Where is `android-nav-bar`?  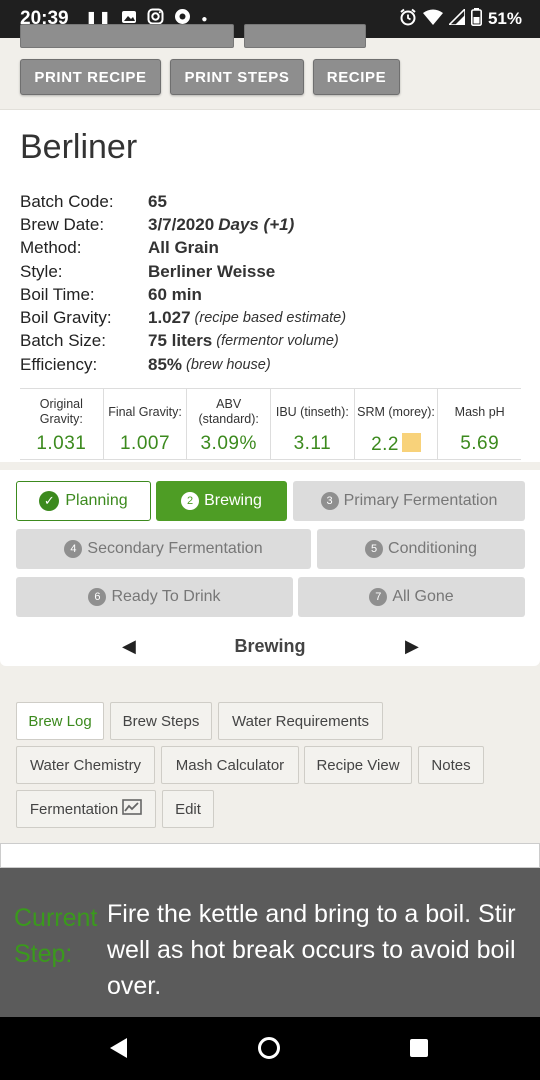
android-nav-bar is located at coordinates (270, 1048).